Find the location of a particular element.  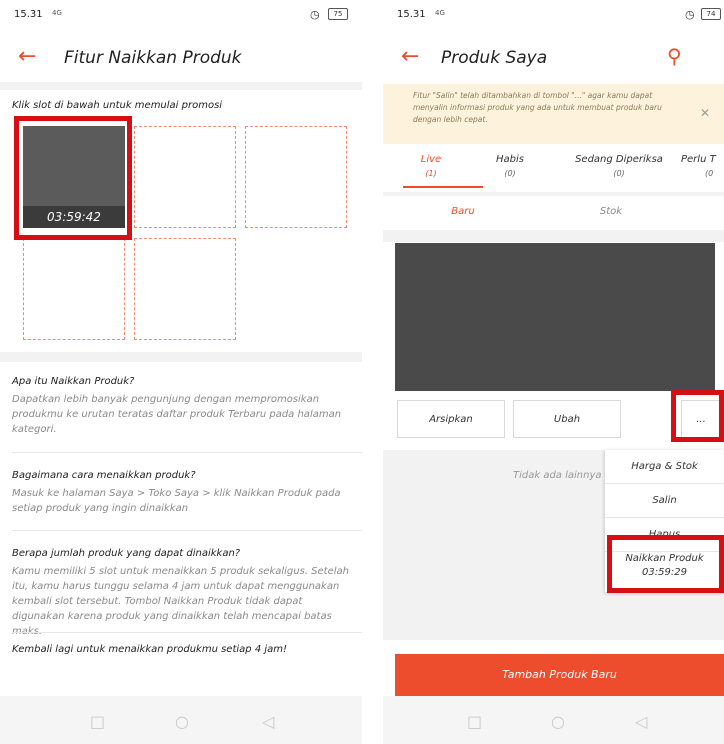

subtab-stock: Stok is located at coordinates (611, 211).